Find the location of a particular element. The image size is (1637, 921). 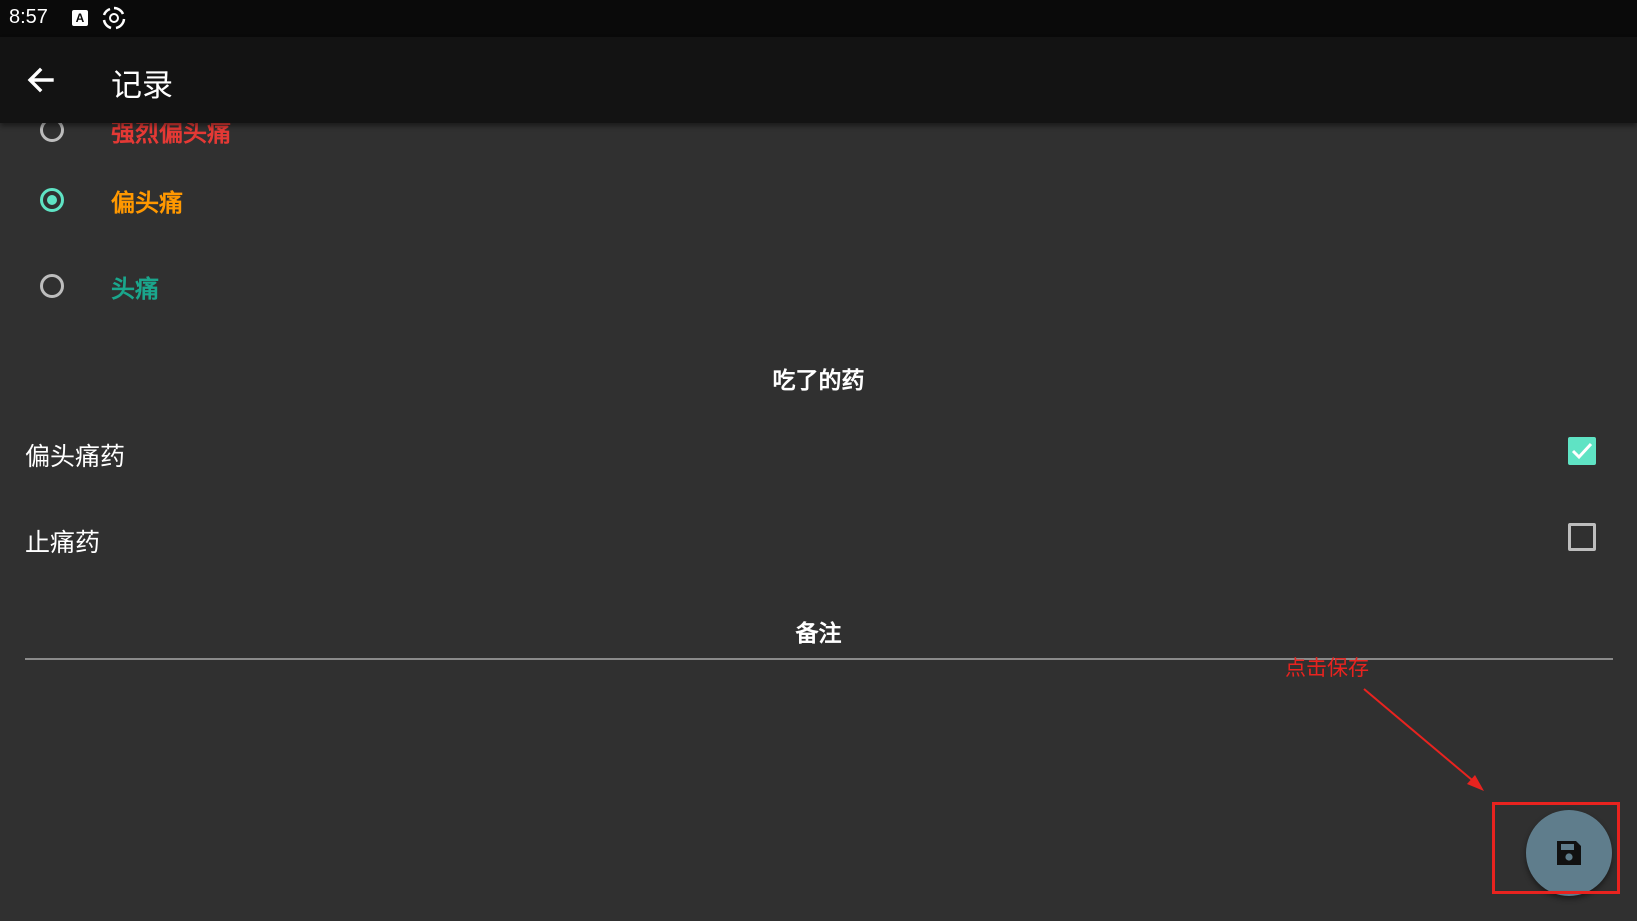

app-bar: 记录 is located at coordinates (818, 80).